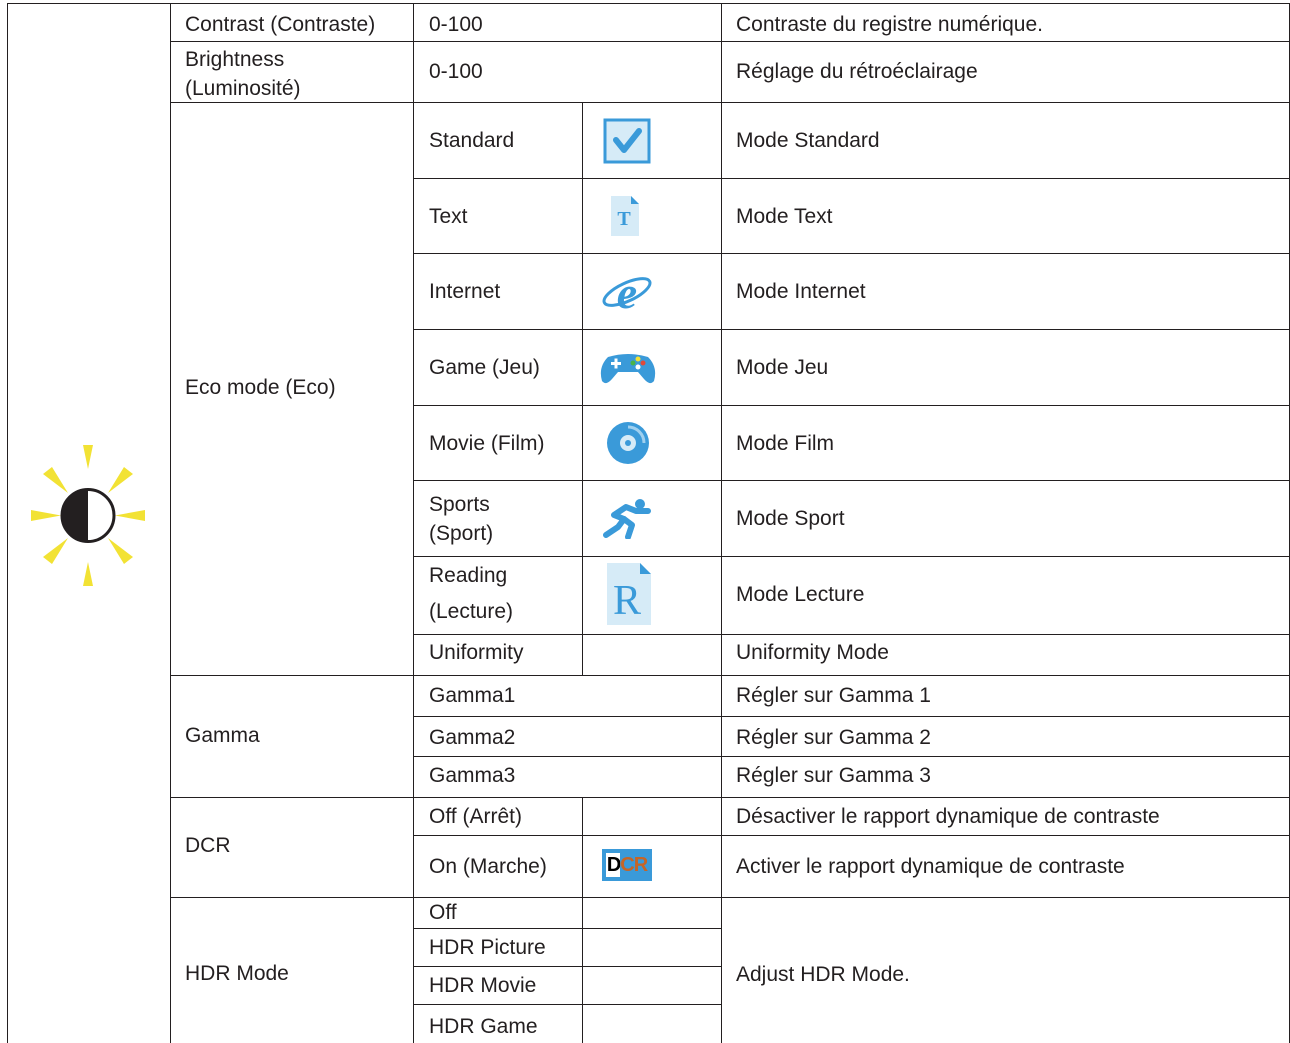 The height and width of the screenshot is (1043, 1290). What do you see at coordinates (235, 59) in the screenshot?
I see `brightness-label-line1: Brightness` at bounding box center [235, 59].